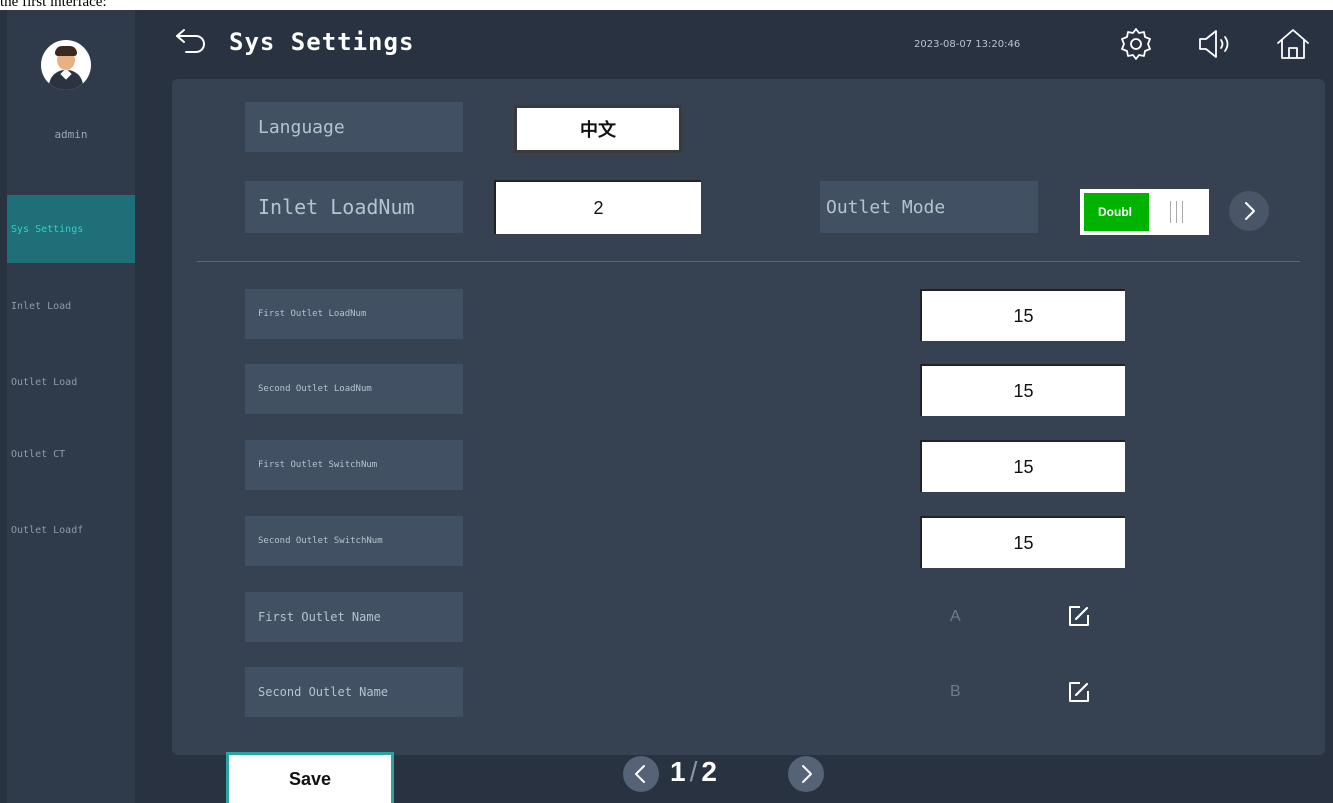 The width and height of the screenshot is (1333, 803). Describe the element at coordinates (71, 454) in the screenshot. I see `sidebar-item-outlet-ct: Outlet CT` at that location.